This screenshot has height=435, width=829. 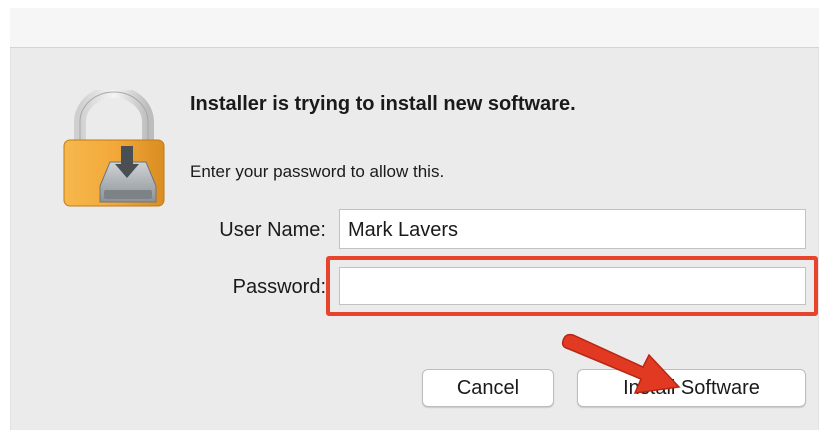 What do you see at coordinates (279, 287) in the screenshot?
I see `password-label: Password:` at bounding box center [279, 287].